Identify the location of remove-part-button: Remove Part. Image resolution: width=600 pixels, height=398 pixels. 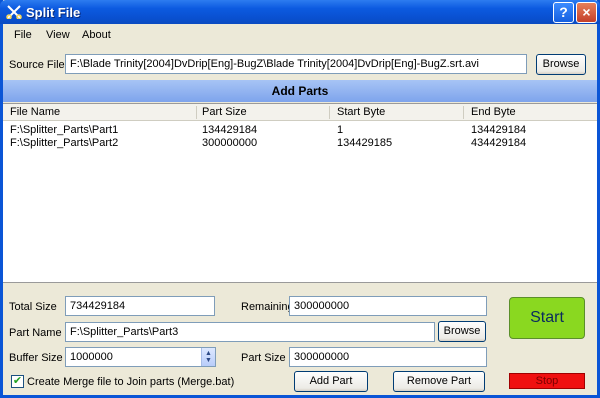
(439, 381).